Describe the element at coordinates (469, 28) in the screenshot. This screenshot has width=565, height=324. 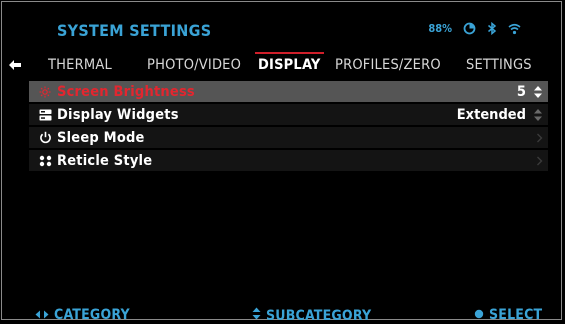
I see `battery-icon` at that location.